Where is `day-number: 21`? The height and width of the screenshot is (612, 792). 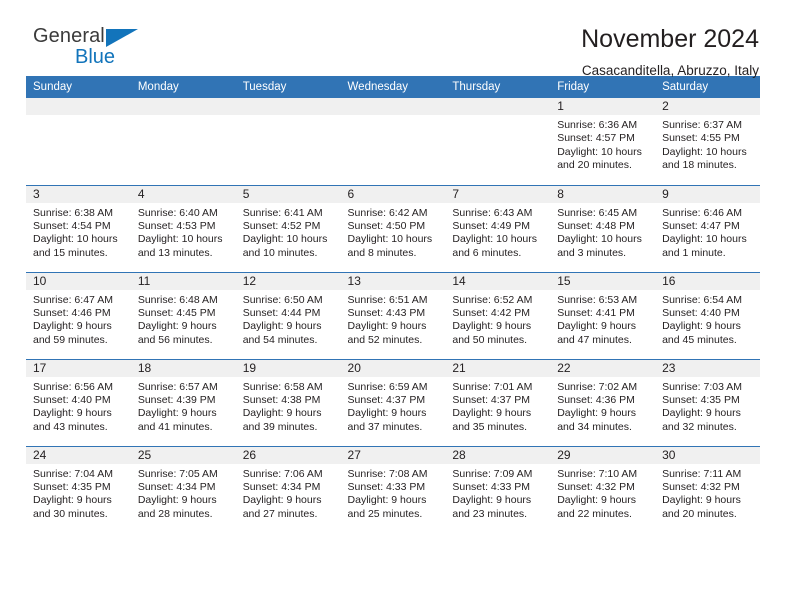 day-number: 21 is located at coordinates (498, 368).